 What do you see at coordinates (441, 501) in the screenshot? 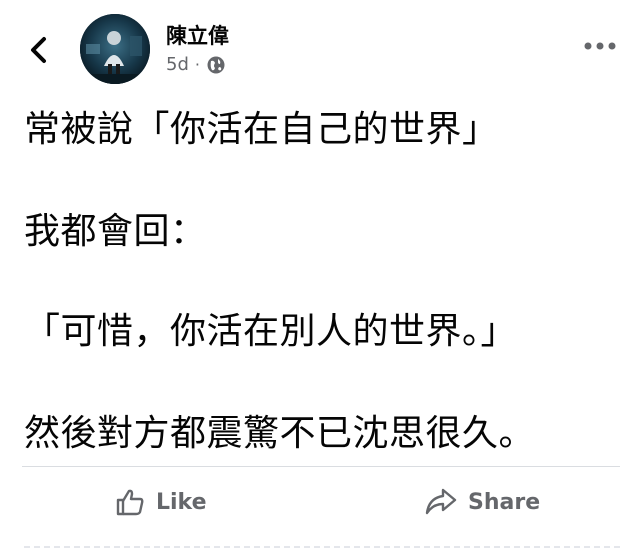
I see `share-arrow-icon` at bounding box center [441, 501].